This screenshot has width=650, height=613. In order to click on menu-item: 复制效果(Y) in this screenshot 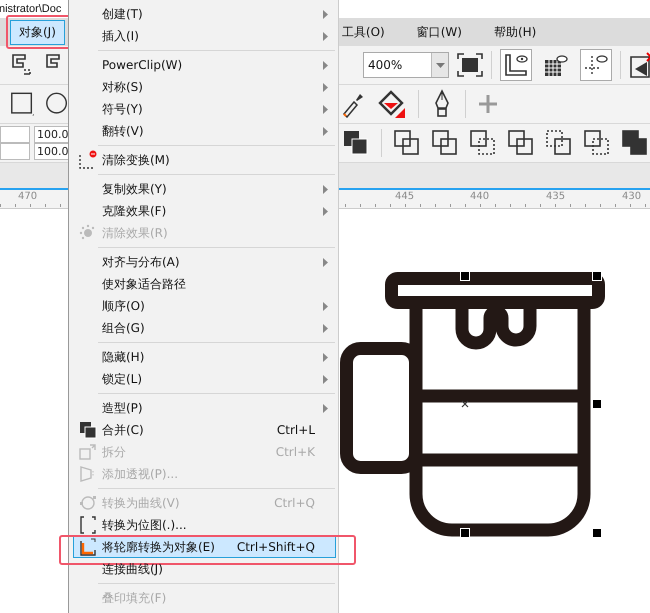, I will do `click(204, 189)`.